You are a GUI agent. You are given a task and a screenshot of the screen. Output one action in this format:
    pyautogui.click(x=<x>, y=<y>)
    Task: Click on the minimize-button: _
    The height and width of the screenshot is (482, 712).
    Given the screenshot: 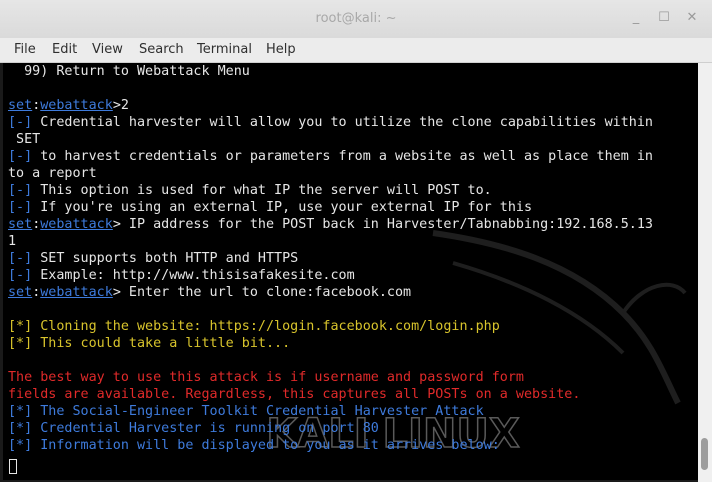 What is the action you would take?
    pyautogui.click(x=636, y=18)
    